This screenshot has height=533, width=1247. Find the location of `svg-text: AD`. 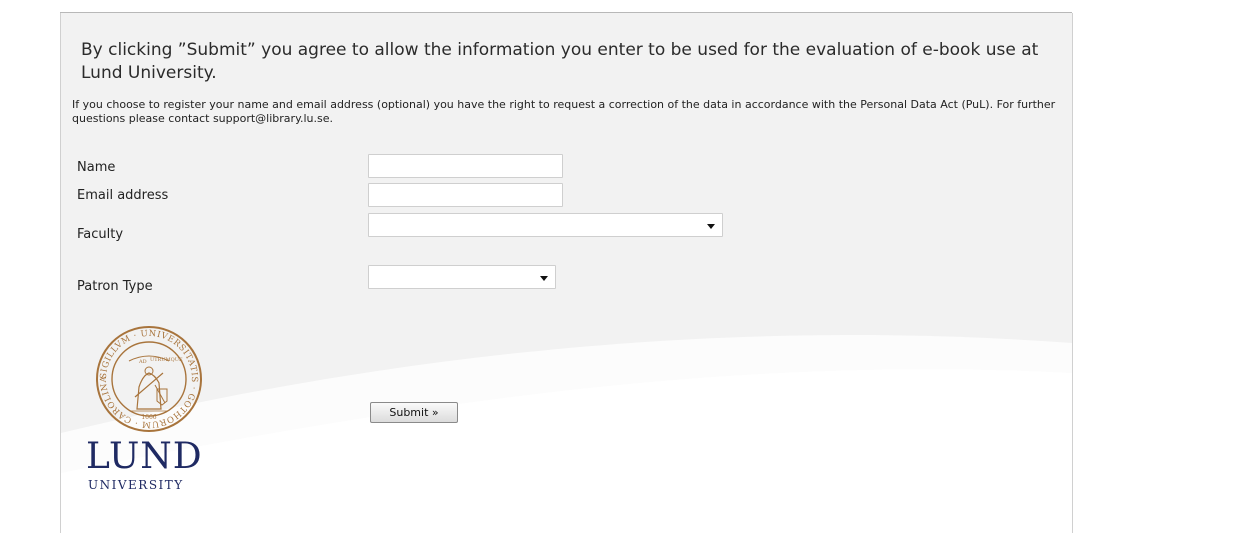

svg-text: AD is located at coordinates (142, 362).